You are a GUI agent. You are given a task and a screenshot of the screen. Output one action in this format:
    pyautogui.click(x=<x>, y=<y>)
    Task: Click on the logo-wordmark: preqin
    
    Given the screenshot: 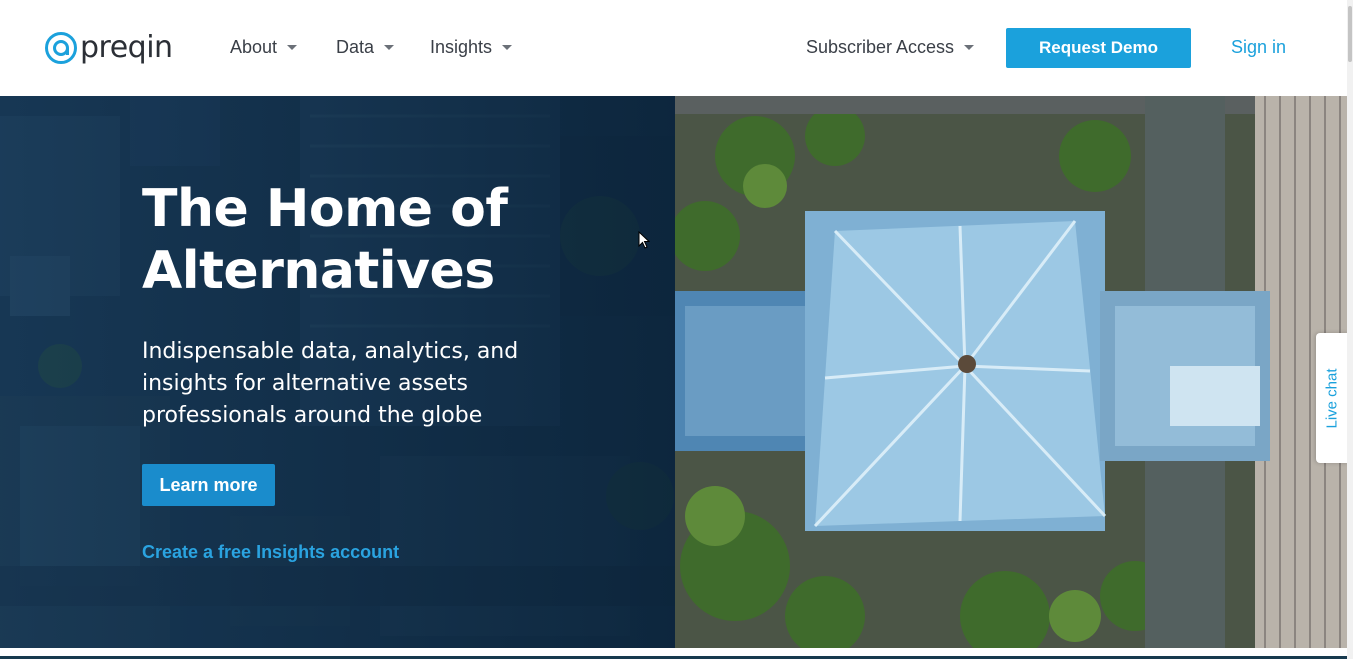 What is the action you would take?
    pyautogui.click(x=126, y=47)
    